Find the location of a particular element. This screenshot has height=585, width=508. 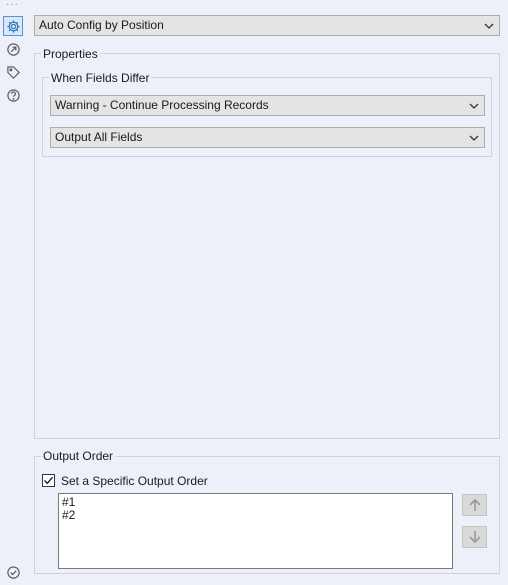

arrow-up-icon is located at coordinates (474, 504).